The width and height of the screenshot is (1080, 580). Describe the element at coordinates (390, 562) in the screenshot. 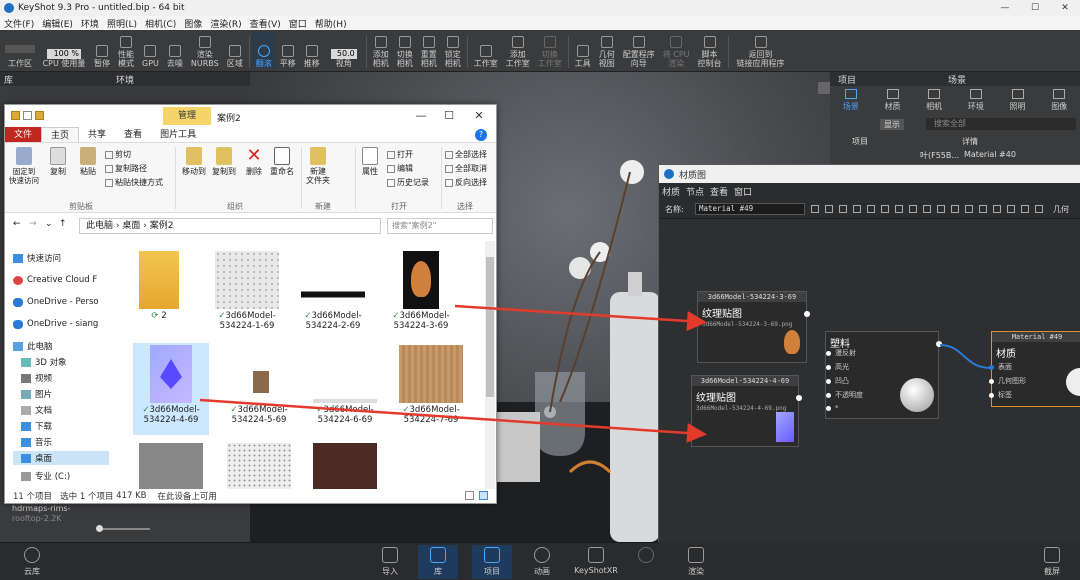

I see `import-button: 导入` at that location.